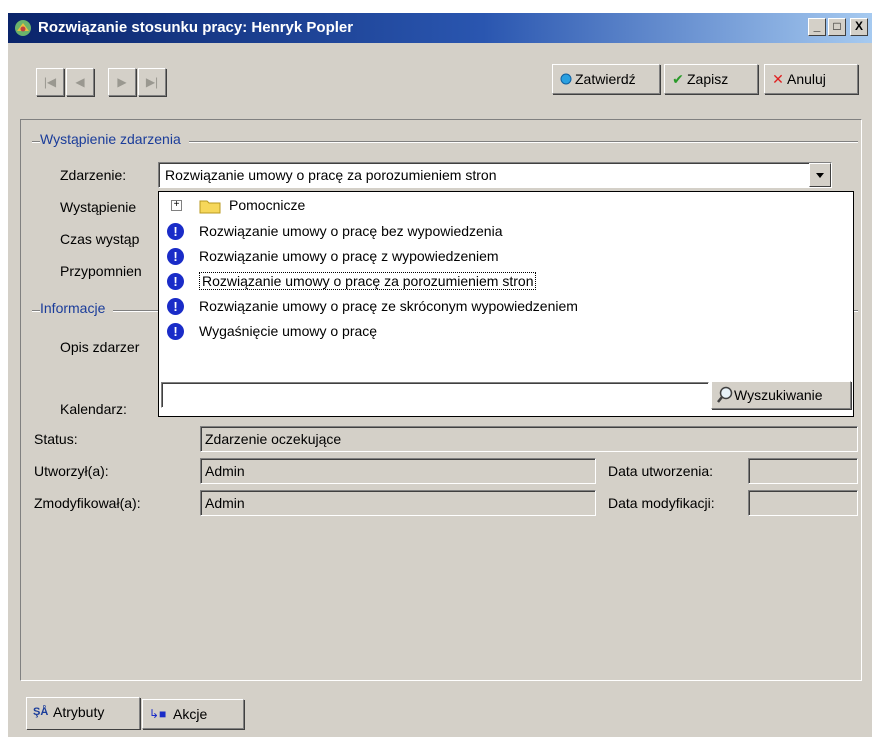 The height and width of the screenshot is (737, 872). Describe the element at coordinates (152, 82) in the screenshot. I see `last-record-button: ▶|` at that location.